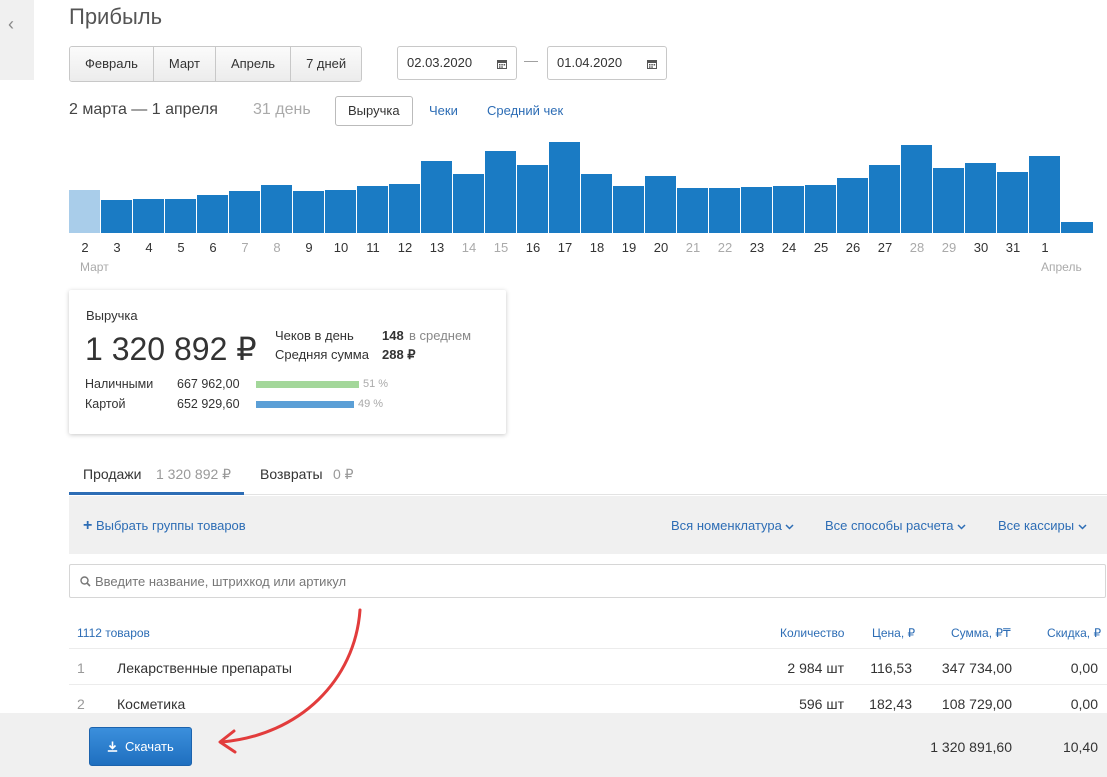  I want to click on footer-total-discount: 10,40, so click(1080, 747).